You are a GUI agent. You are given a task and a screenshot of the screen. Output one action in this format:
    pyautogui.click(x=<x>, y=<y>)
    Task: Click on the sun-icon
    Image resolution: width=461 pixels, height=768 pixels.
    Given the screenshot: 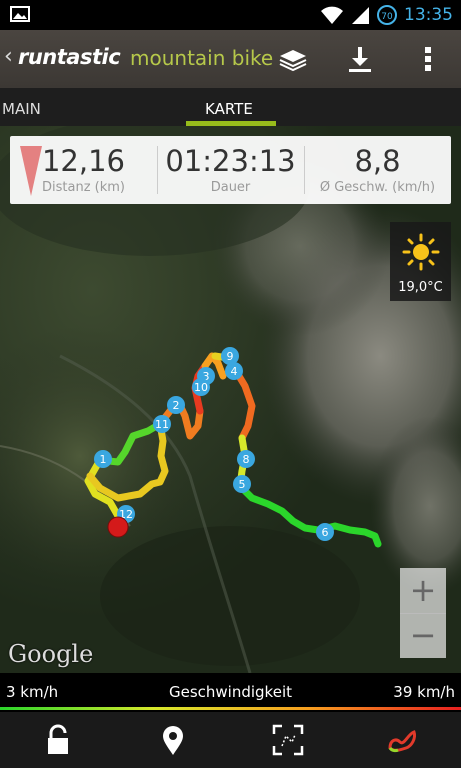 What is the action you would take?
    pyautogui.click(x=420, y=252)
    